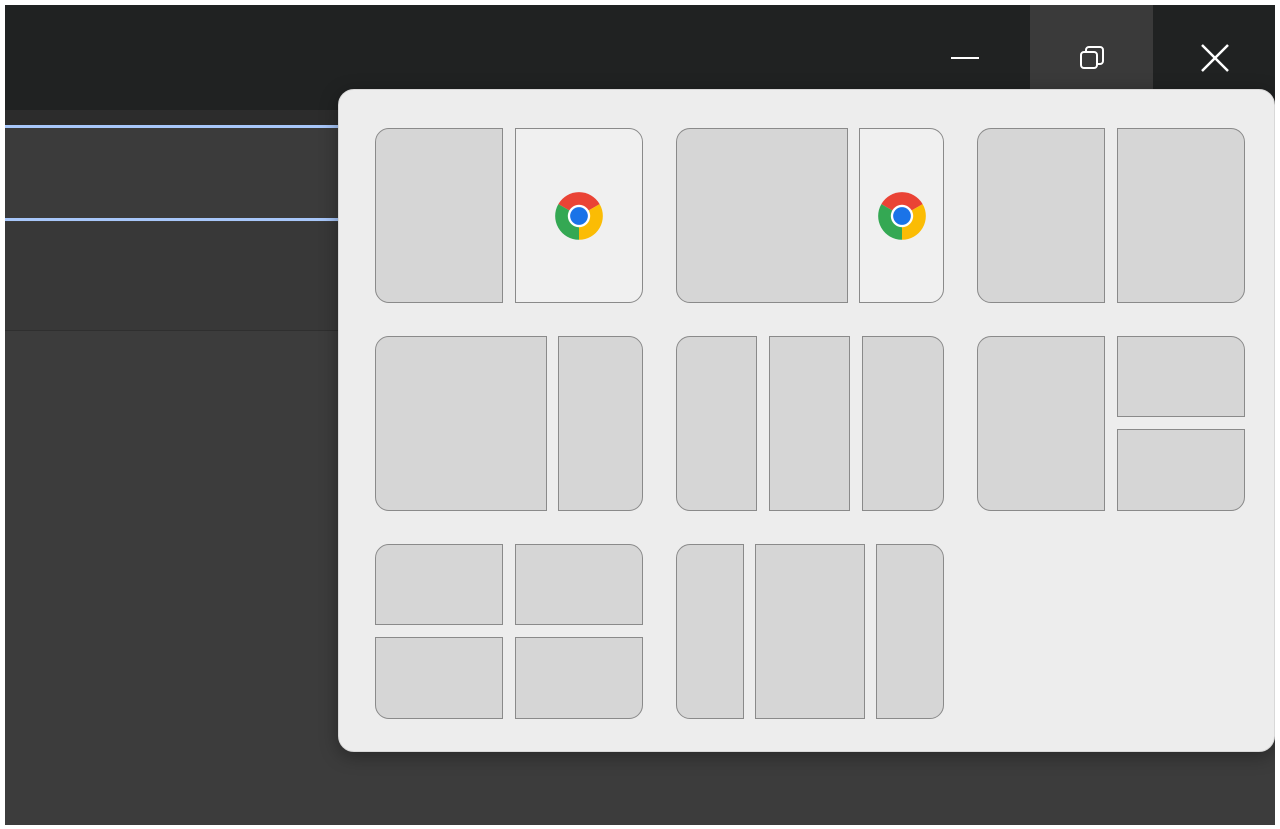 Image resolution: width=1280 pixels, height=829 pixels. I want to click on restore-icon, so click(1091, 57).